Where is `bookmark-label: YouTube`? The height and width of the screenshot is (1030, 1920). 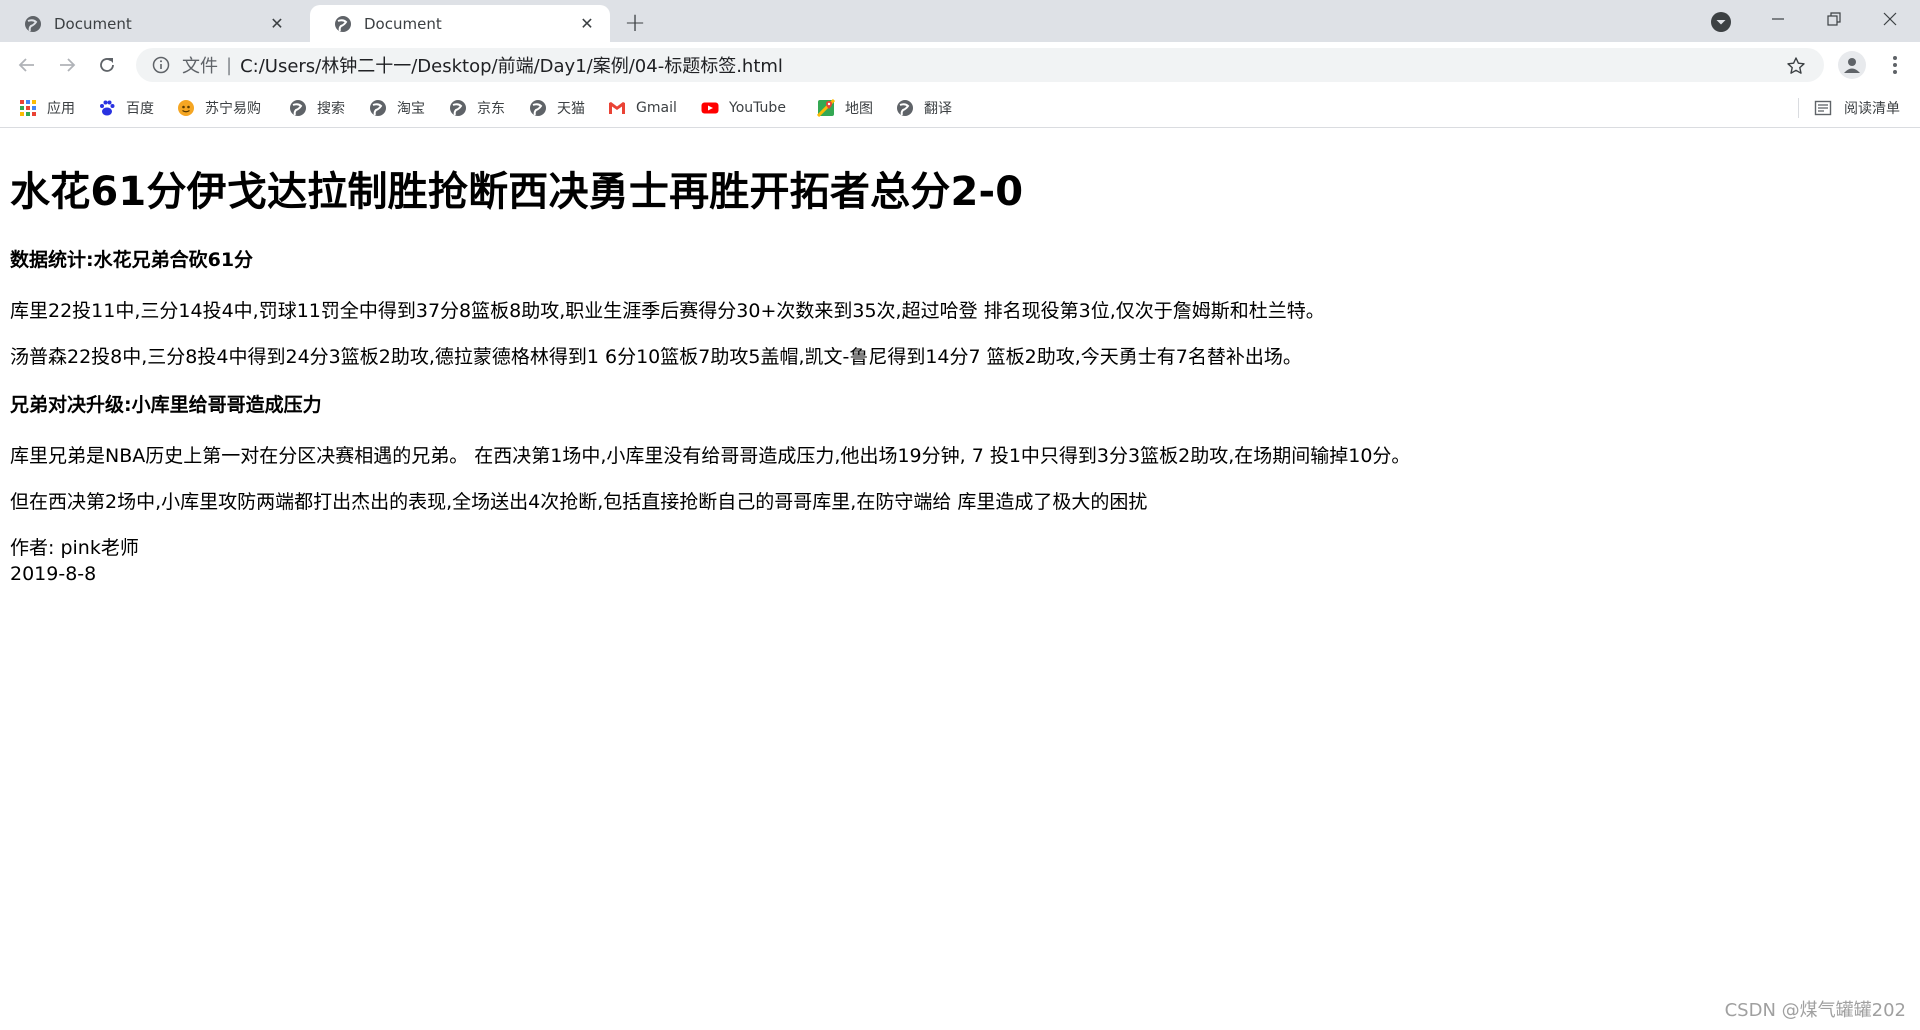
bookmark-label: YouTube is located at coordinates (757, 108).